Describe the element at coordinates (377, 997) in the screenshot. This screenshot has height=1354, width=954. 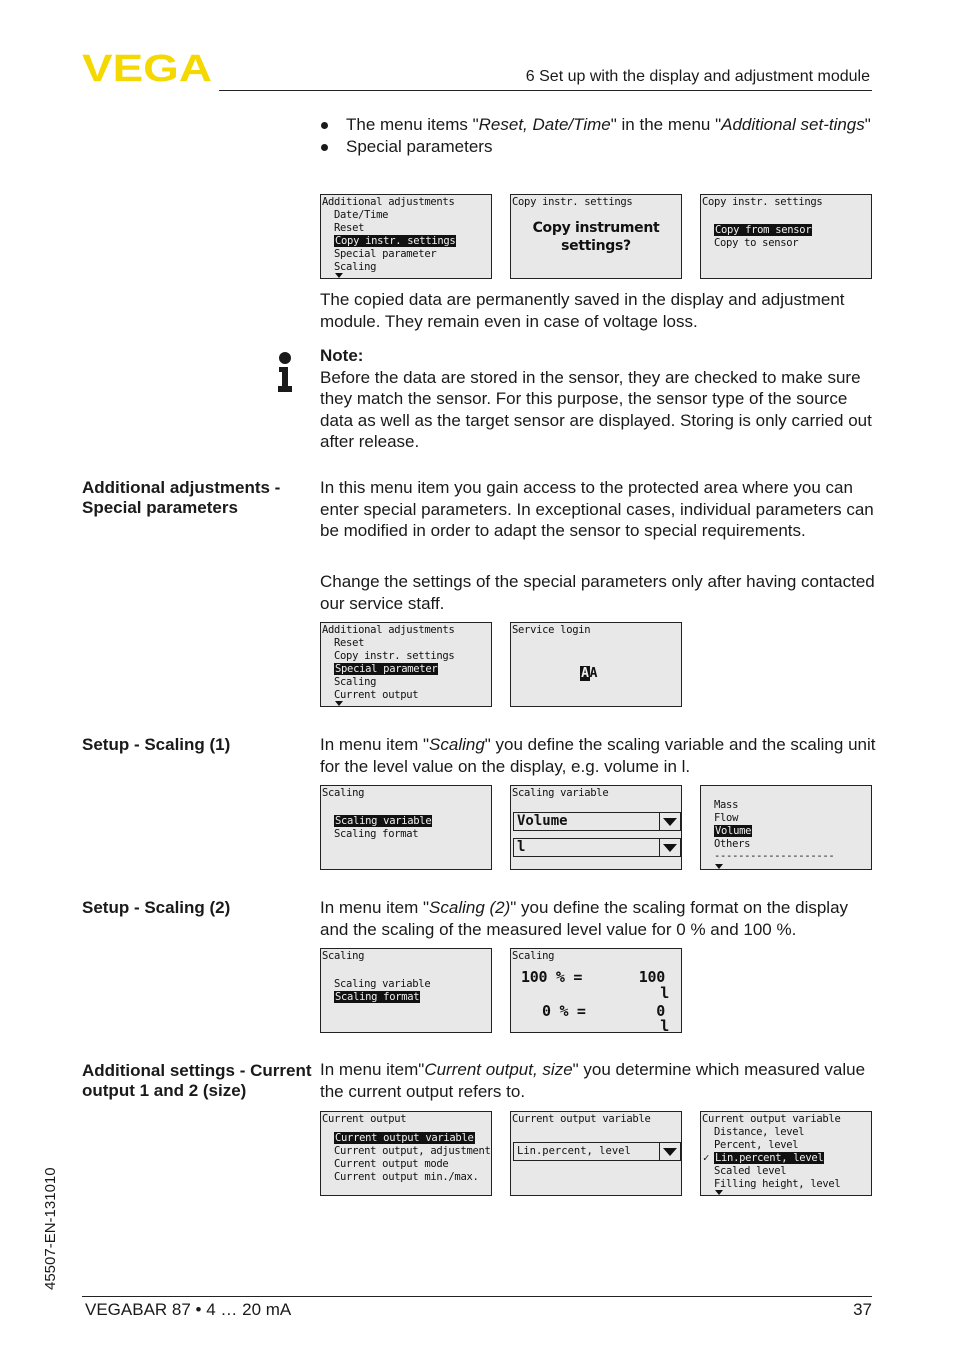
I see `selected-menu-item: Scaling format` at that location.